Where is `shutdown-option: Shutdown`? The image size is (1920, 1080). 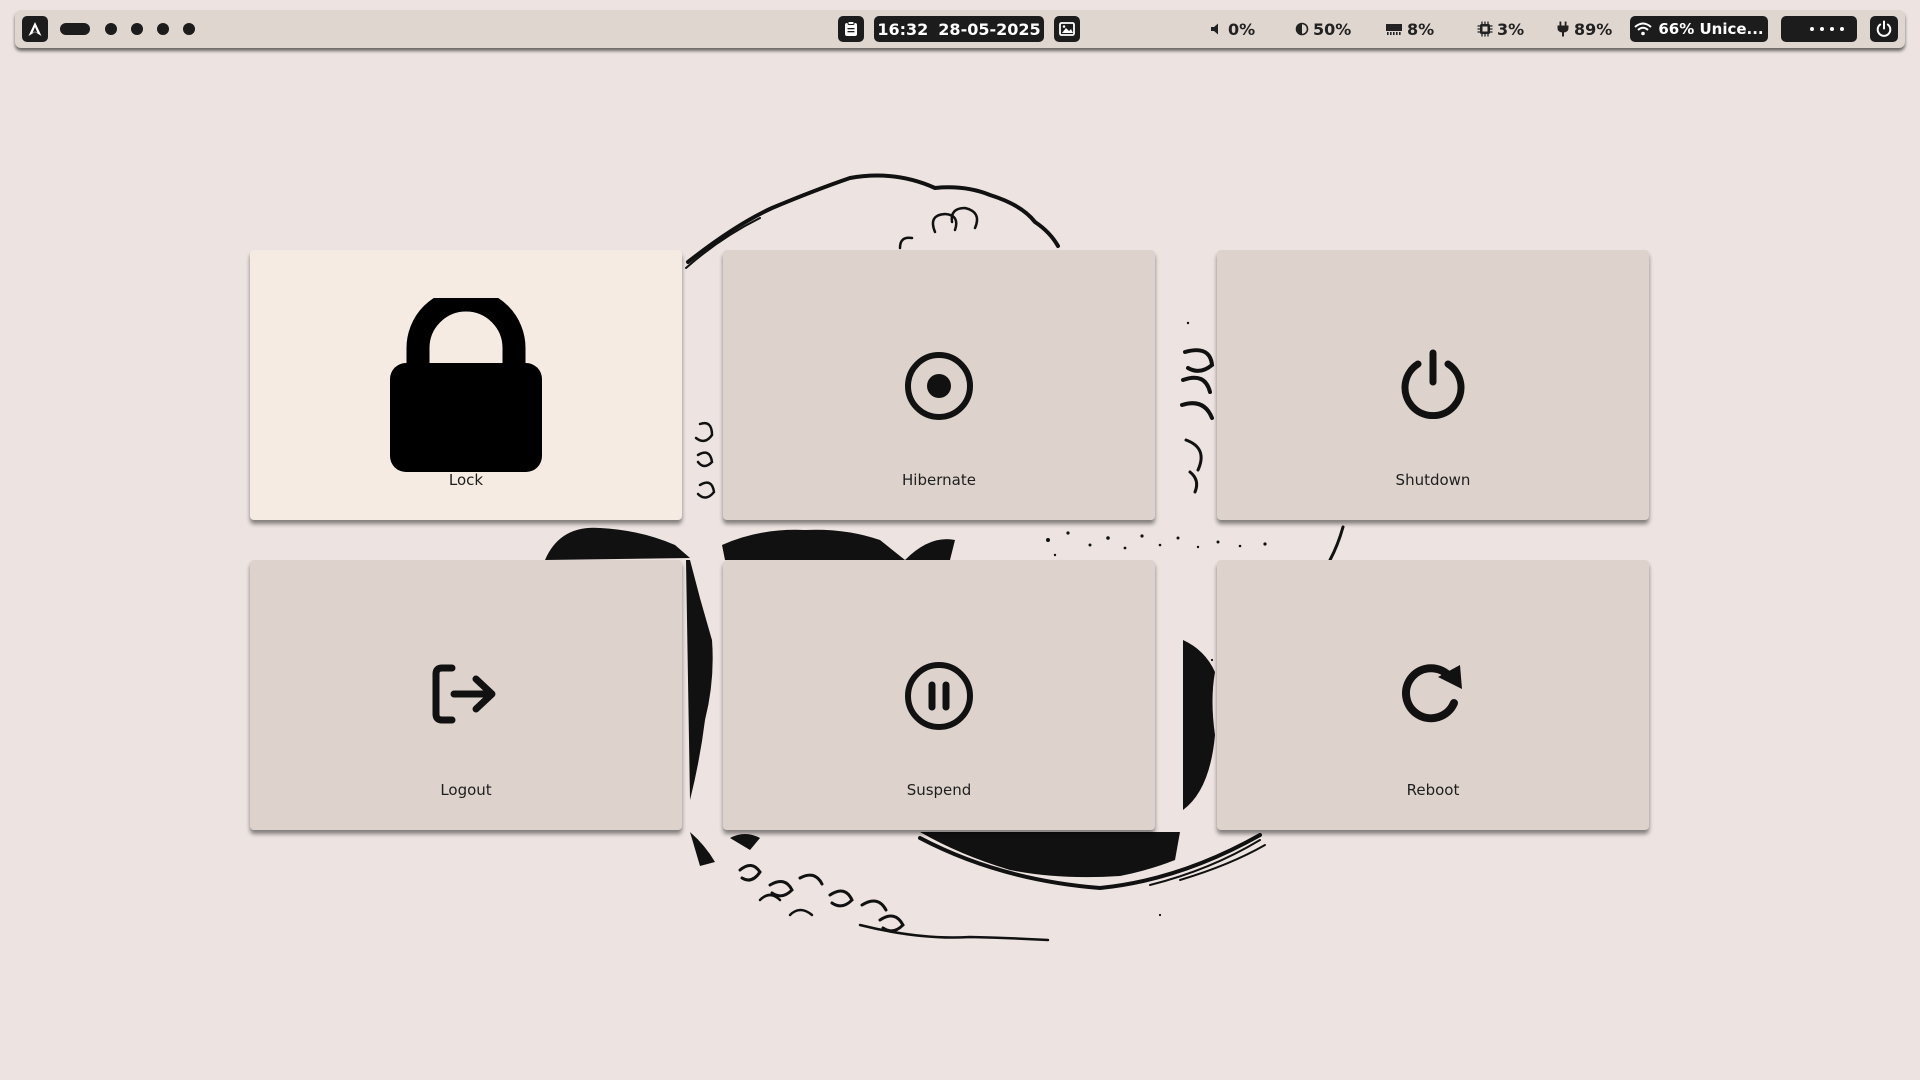 shutdown-option: Shutdown is located at coordinates (1433, 385).